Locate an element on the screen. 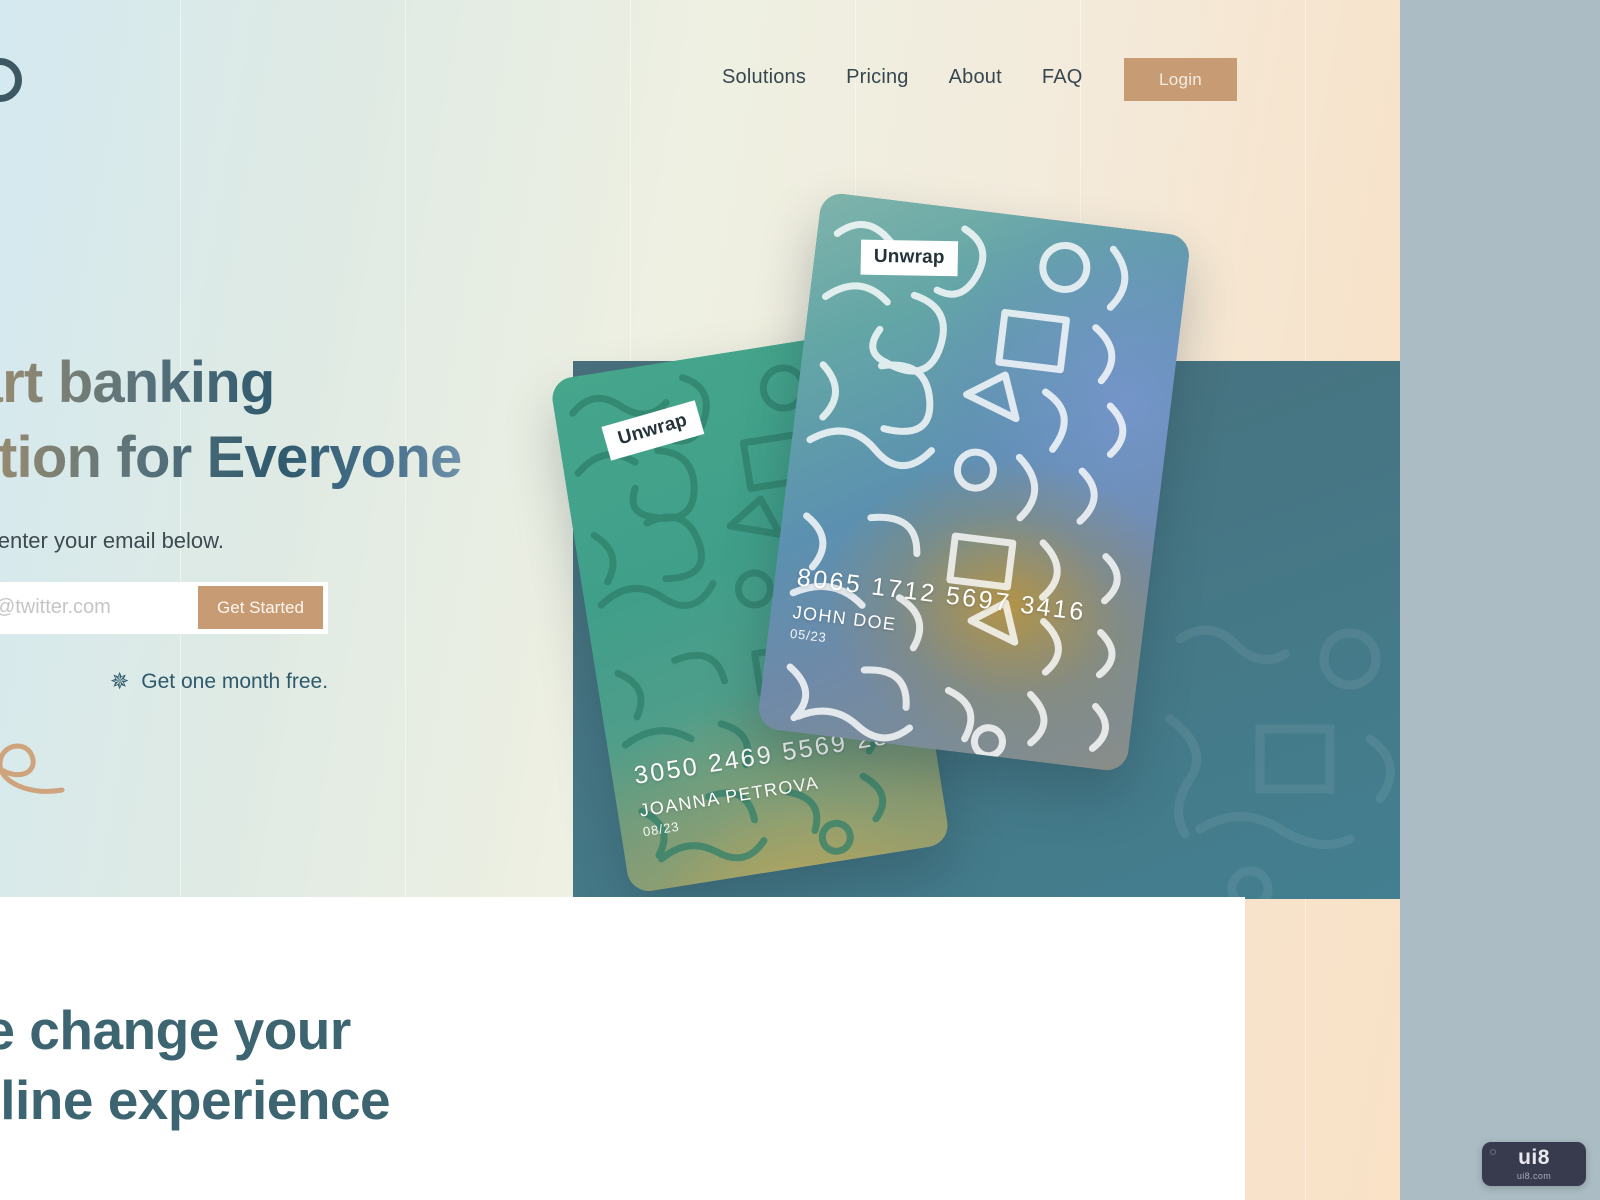 Image resolution: width=1600 pixels, height=1200 pixels. ui8-watermark-badge: ui8 ui8.com is located at coordinates (1534, 1164).